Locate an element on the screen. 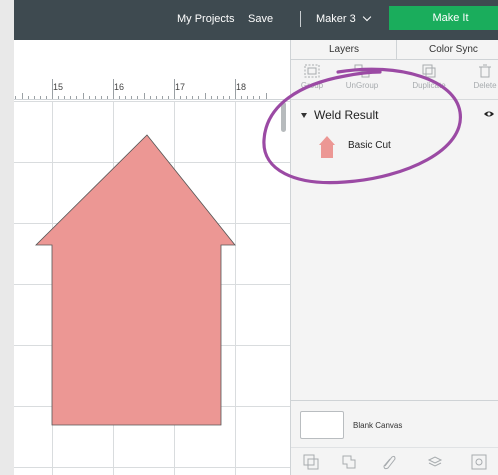 The image size is (498, 475). ungroup-icon is located at coordinates (362, 71).